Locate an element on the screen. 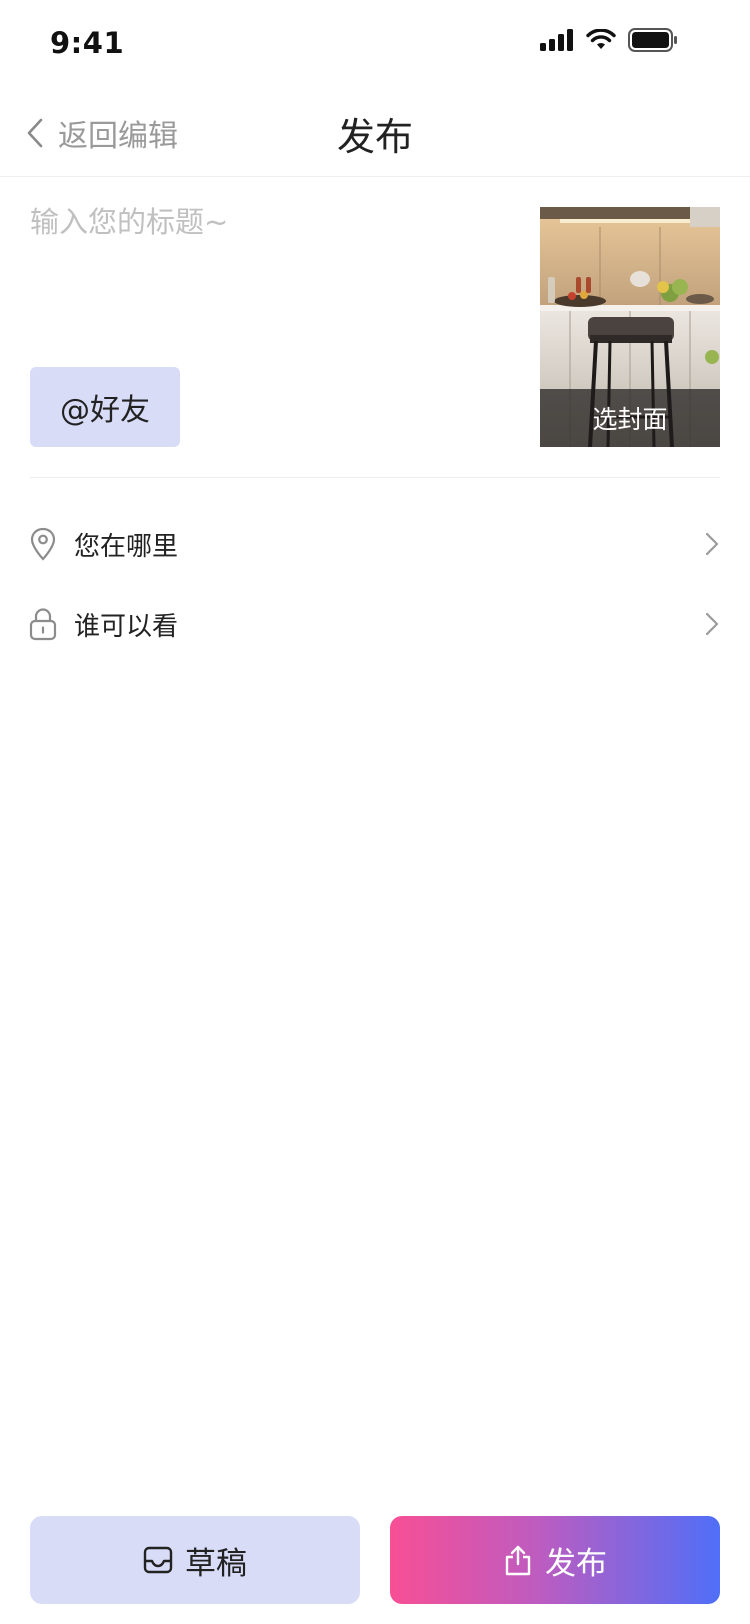  inbox-icon is located at coordinates (158, 1560).